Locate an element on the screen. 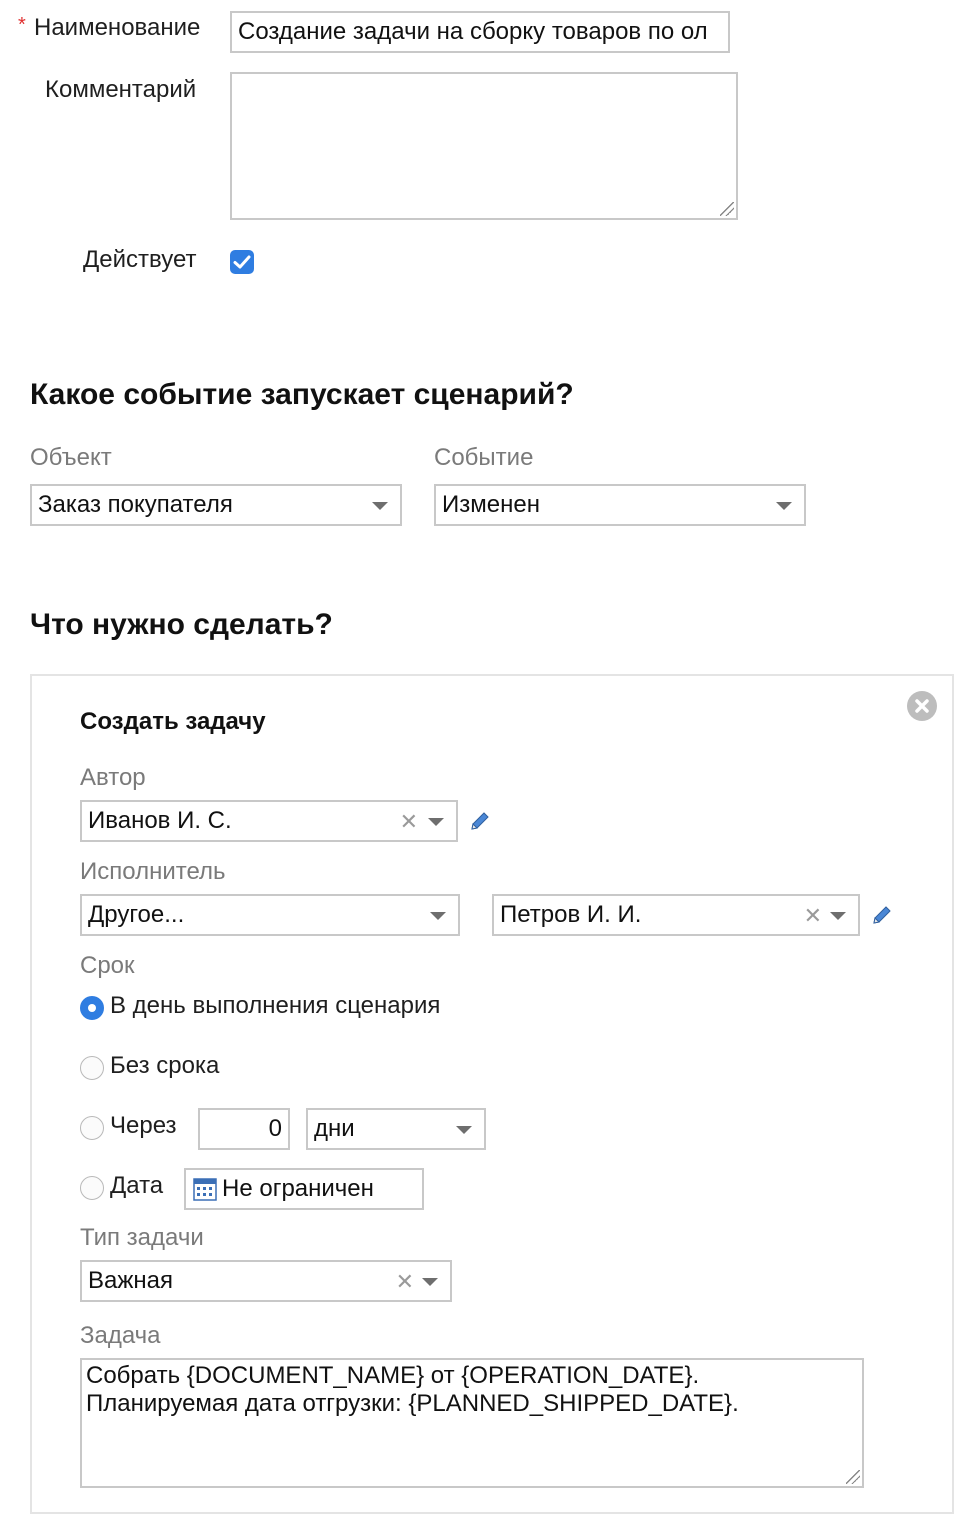 The height and width of the screenshot is (1514, 978). deadline-radio-date is located at coordinates (92, 1188).